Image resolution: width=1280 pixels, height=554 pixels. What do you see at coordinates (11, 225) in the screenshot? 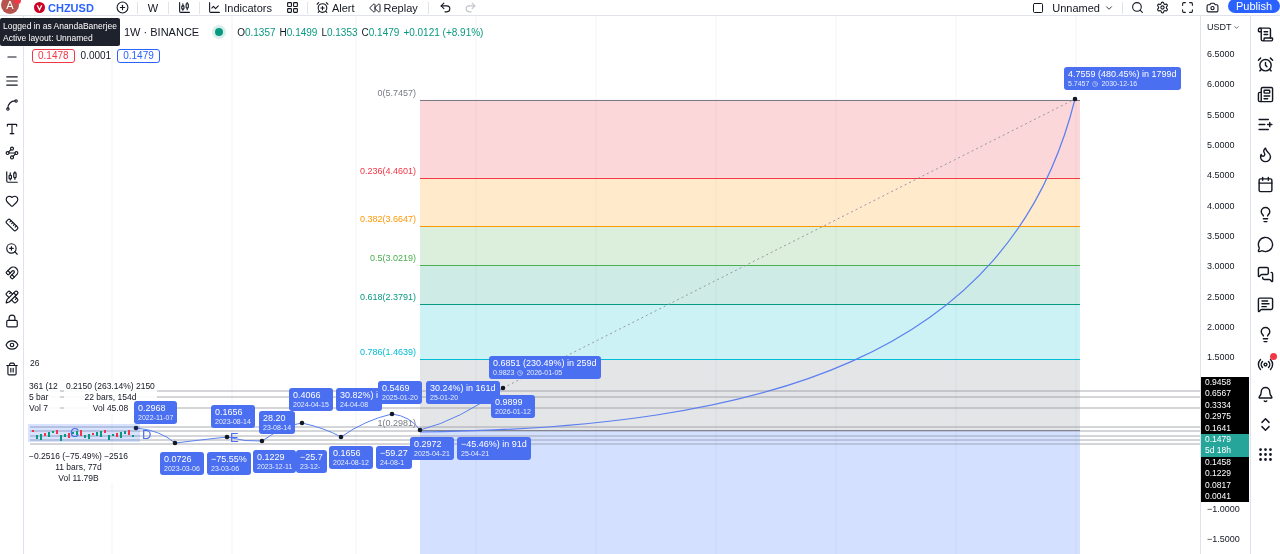
I see `ruler-icon` at bounding box center [11, 225].